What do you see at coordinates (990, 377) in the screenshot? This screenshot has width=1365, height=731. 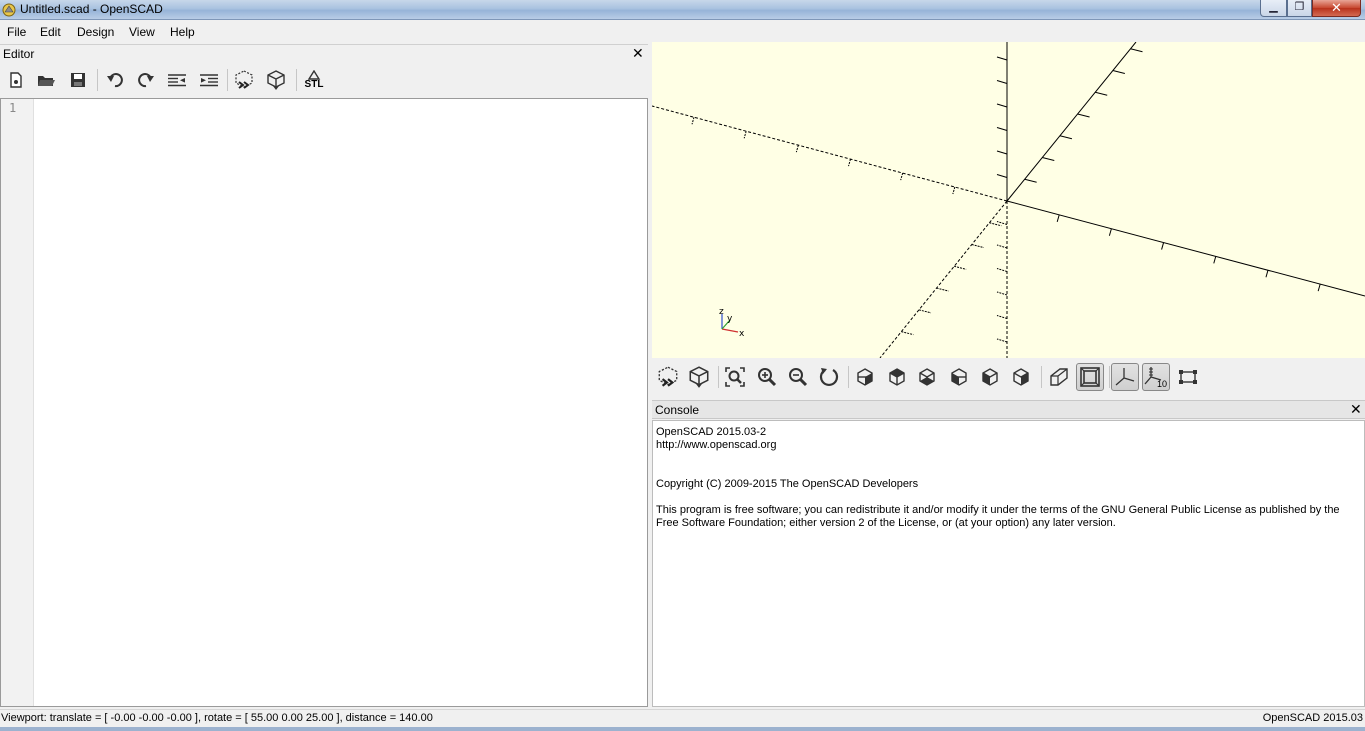 I see `view-front-icon` at bounding box center [990, 377].